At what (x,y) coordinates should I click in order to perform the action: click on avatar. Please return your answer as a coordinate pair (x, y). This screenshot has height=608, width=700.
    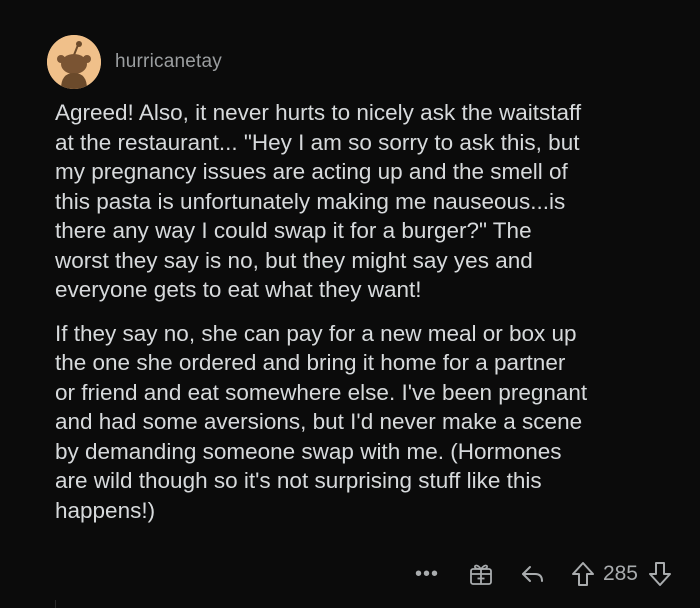
    Looking at the image, I should click on (74, 62).